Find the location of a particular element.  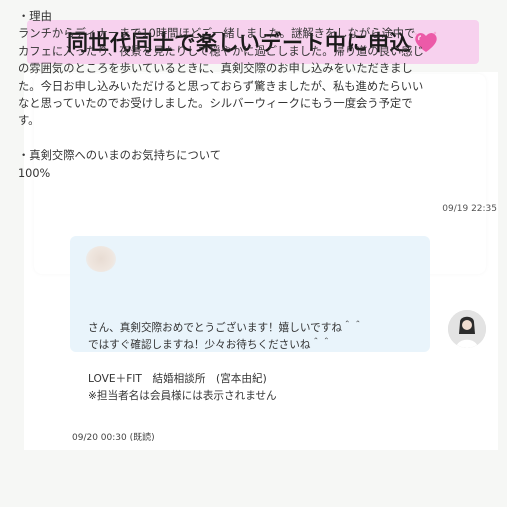

incoming-timestamp: 09/19 22:35 is located at coordinates (469, 209).